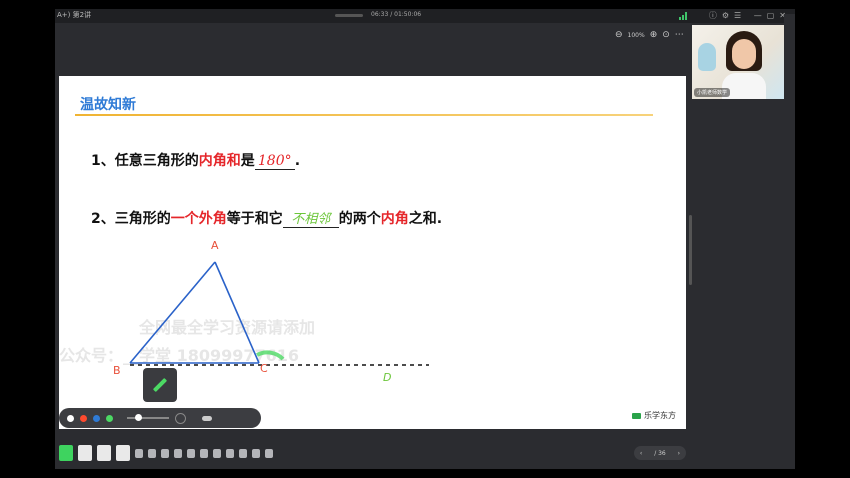 The width and height of the screenshot is (850, 478). Describe the element at coordinates (243, 453) in the screenshot. I see `undo-icon` at that location.